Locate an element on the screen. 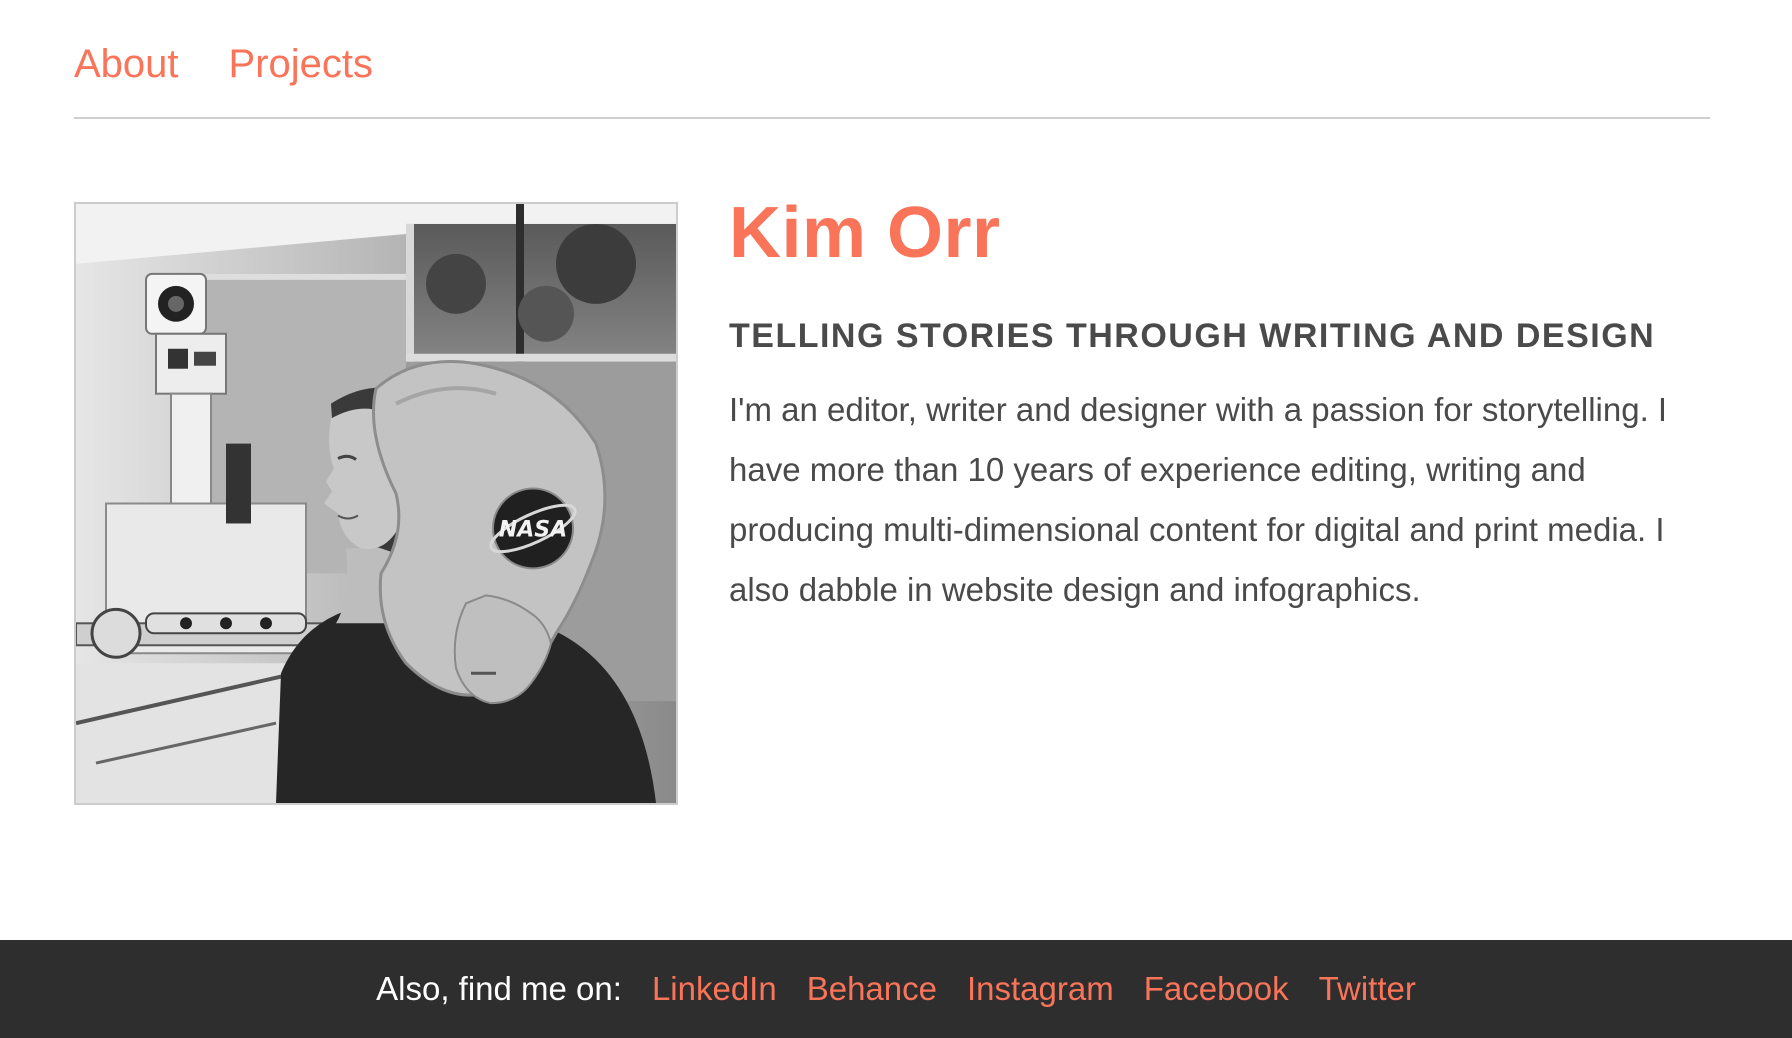 This screenshot has height=1038, width=1792. nav-link-about: About is located at coordinates (126, 64).